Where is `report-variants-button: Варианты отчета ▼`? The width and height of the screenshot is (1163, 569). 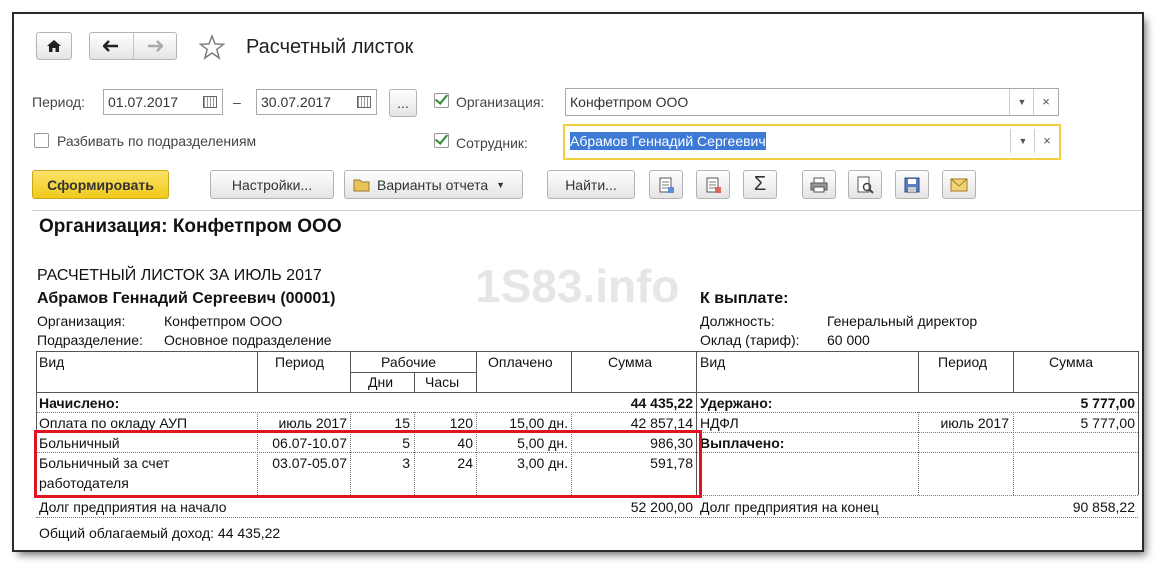 report-variants-button: Варианты отчета ▼ is located at coordinates (433, 184).